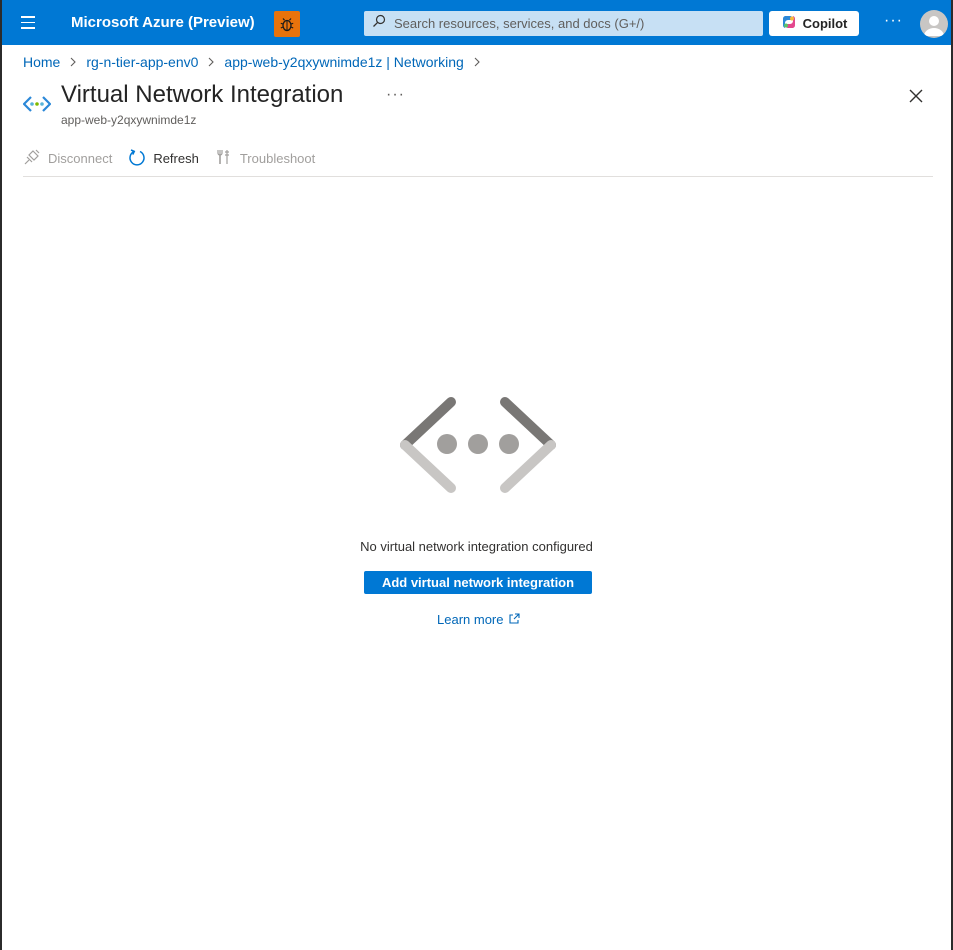 The image size is (953, 950). Describe the element at coordinates (224, 158) in the screenshot. I see `troubleshoot-icon` at that location.